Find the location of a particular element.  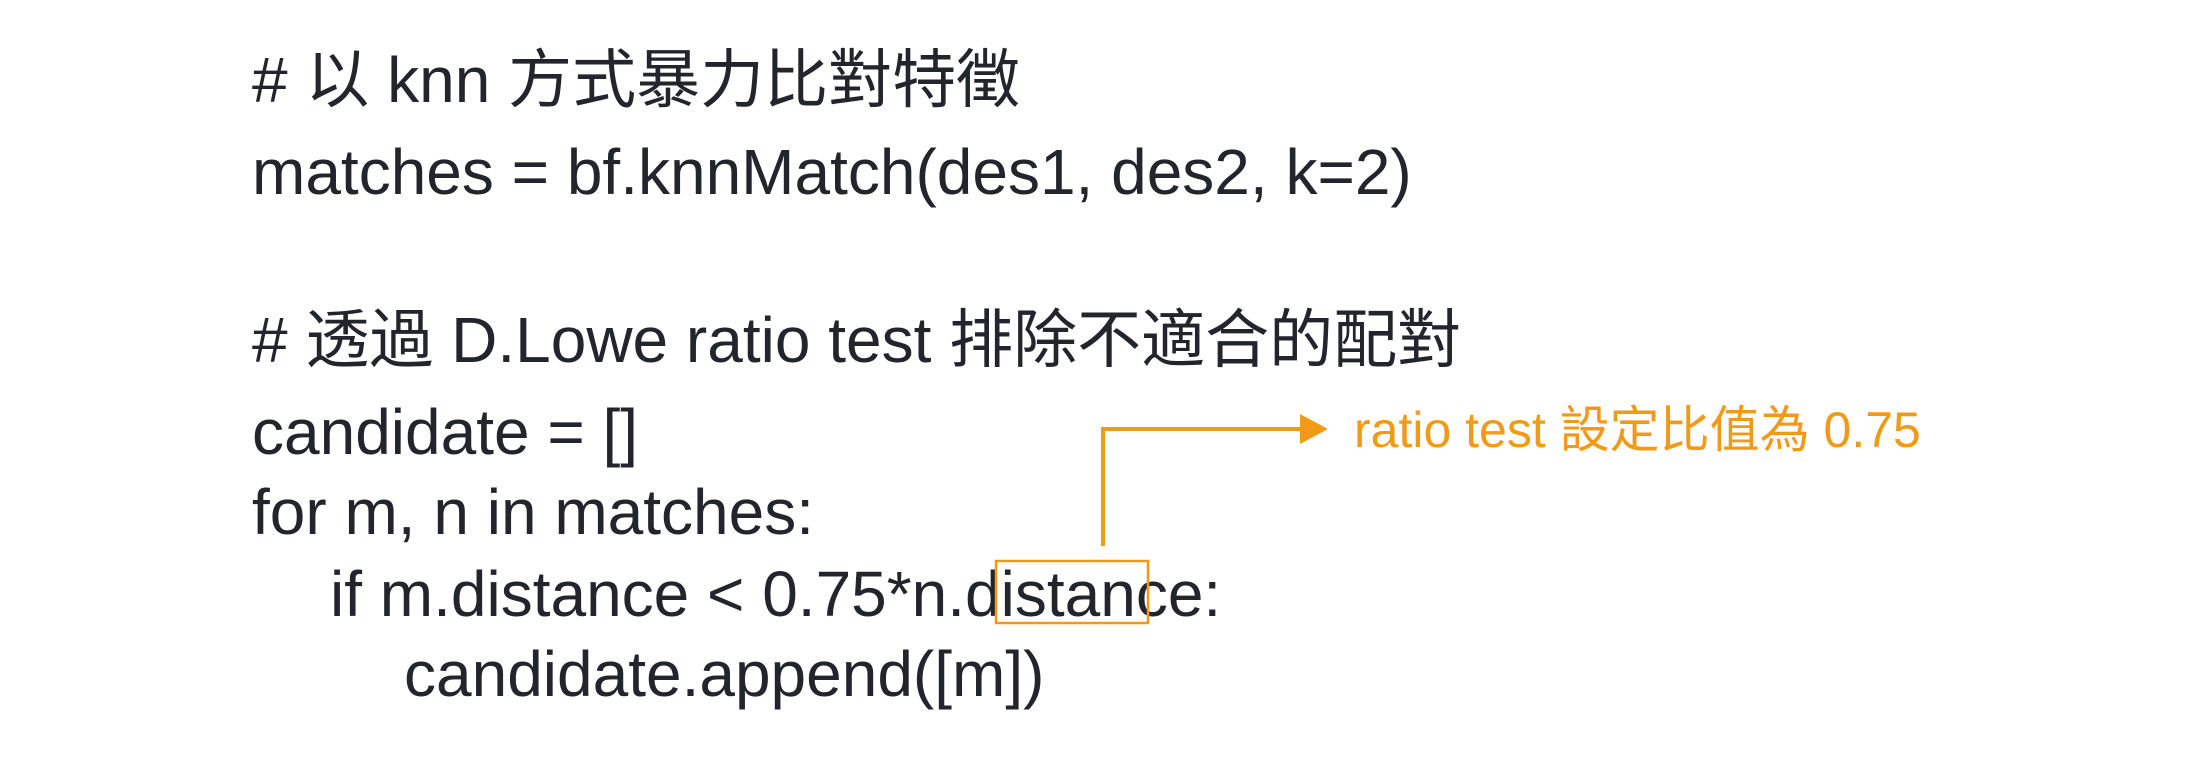

annotation-overlay is located at coordinates (1161, 519).